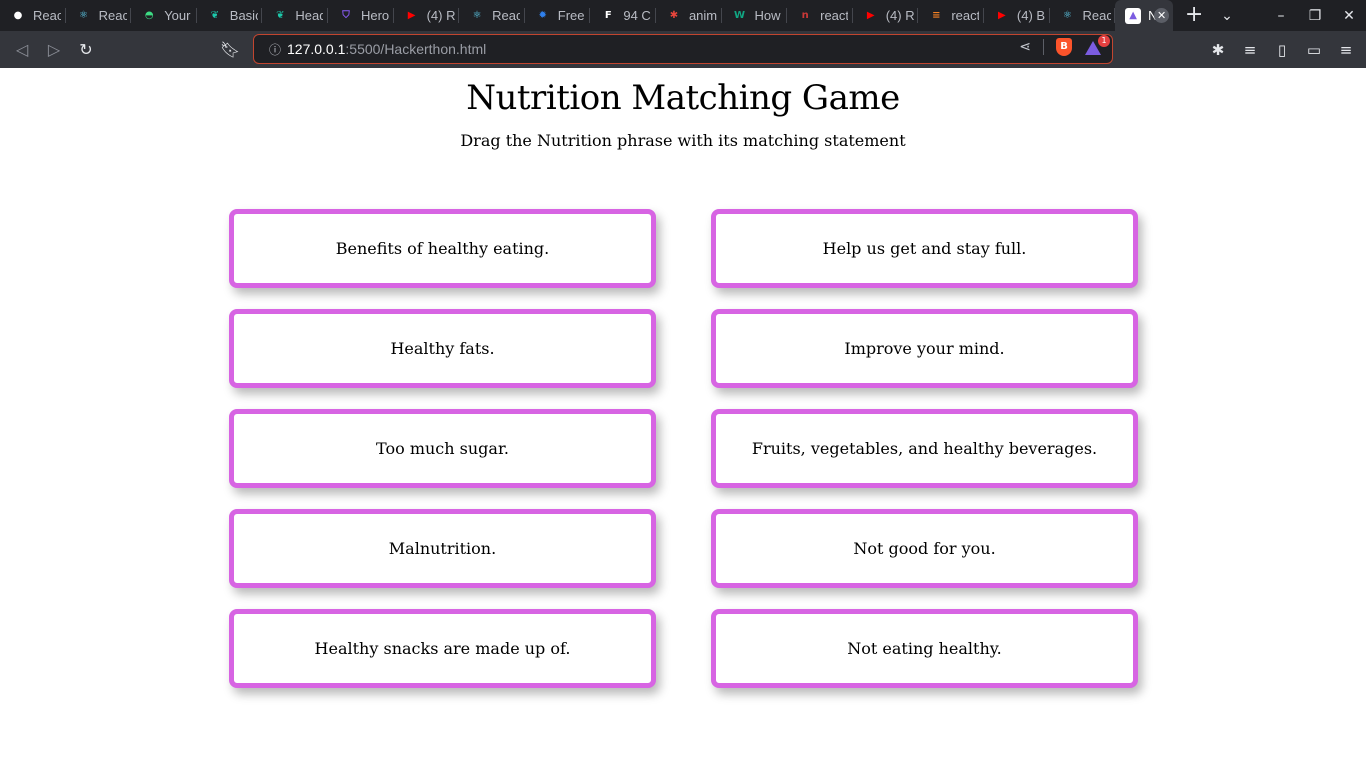  I want to click on tab-0: ● React, so click(33, 15).